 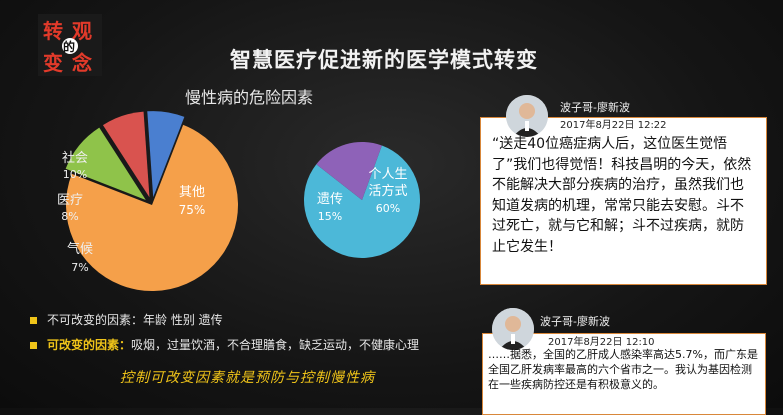 What do you see at coordinates (75, 158) in the screenshot?
I see `slice-label: 社会` at bounding box center [75, 158].